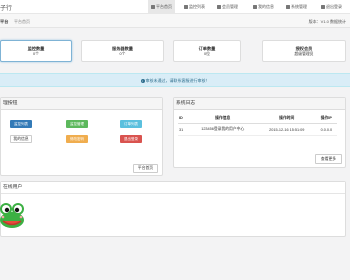  What do you see at coordinates (328, 159) in the screenshot?
I see `view-more-button: 查看更多` at bounding box center [328, 159].